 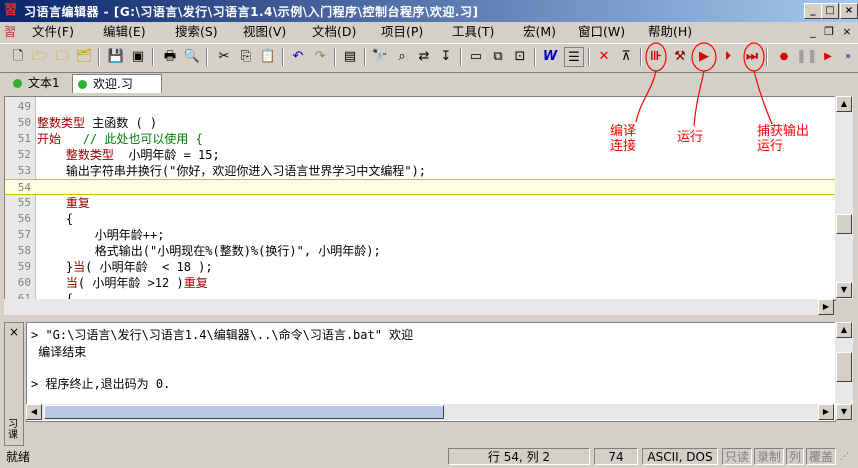 What do you see at coordinates (848, 57) in the screenshot?
I see `more-tools-icon: »` at bounding box center [848, 57].